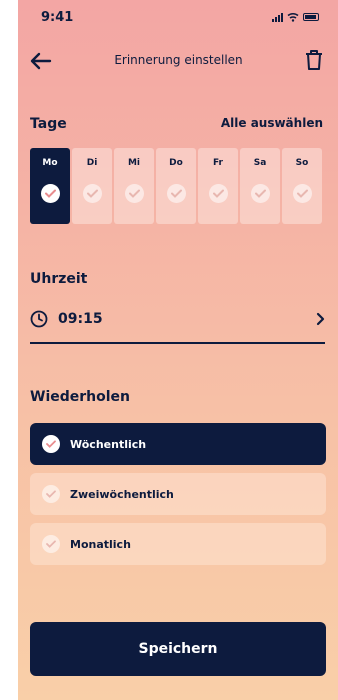 The image size is (338, 700). Describe the element at coordinates (217, 163) in the screenshot. I see `day-label: Fr` at that location.